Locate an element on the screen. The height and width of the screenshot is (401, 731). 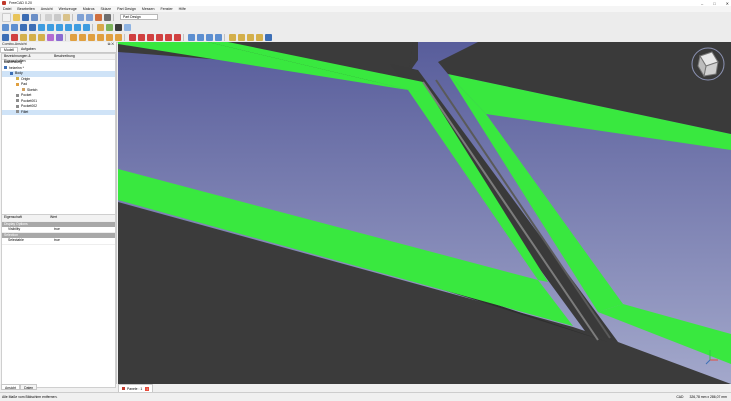
linear-pattern-icon is located at coordinates (200, 37).